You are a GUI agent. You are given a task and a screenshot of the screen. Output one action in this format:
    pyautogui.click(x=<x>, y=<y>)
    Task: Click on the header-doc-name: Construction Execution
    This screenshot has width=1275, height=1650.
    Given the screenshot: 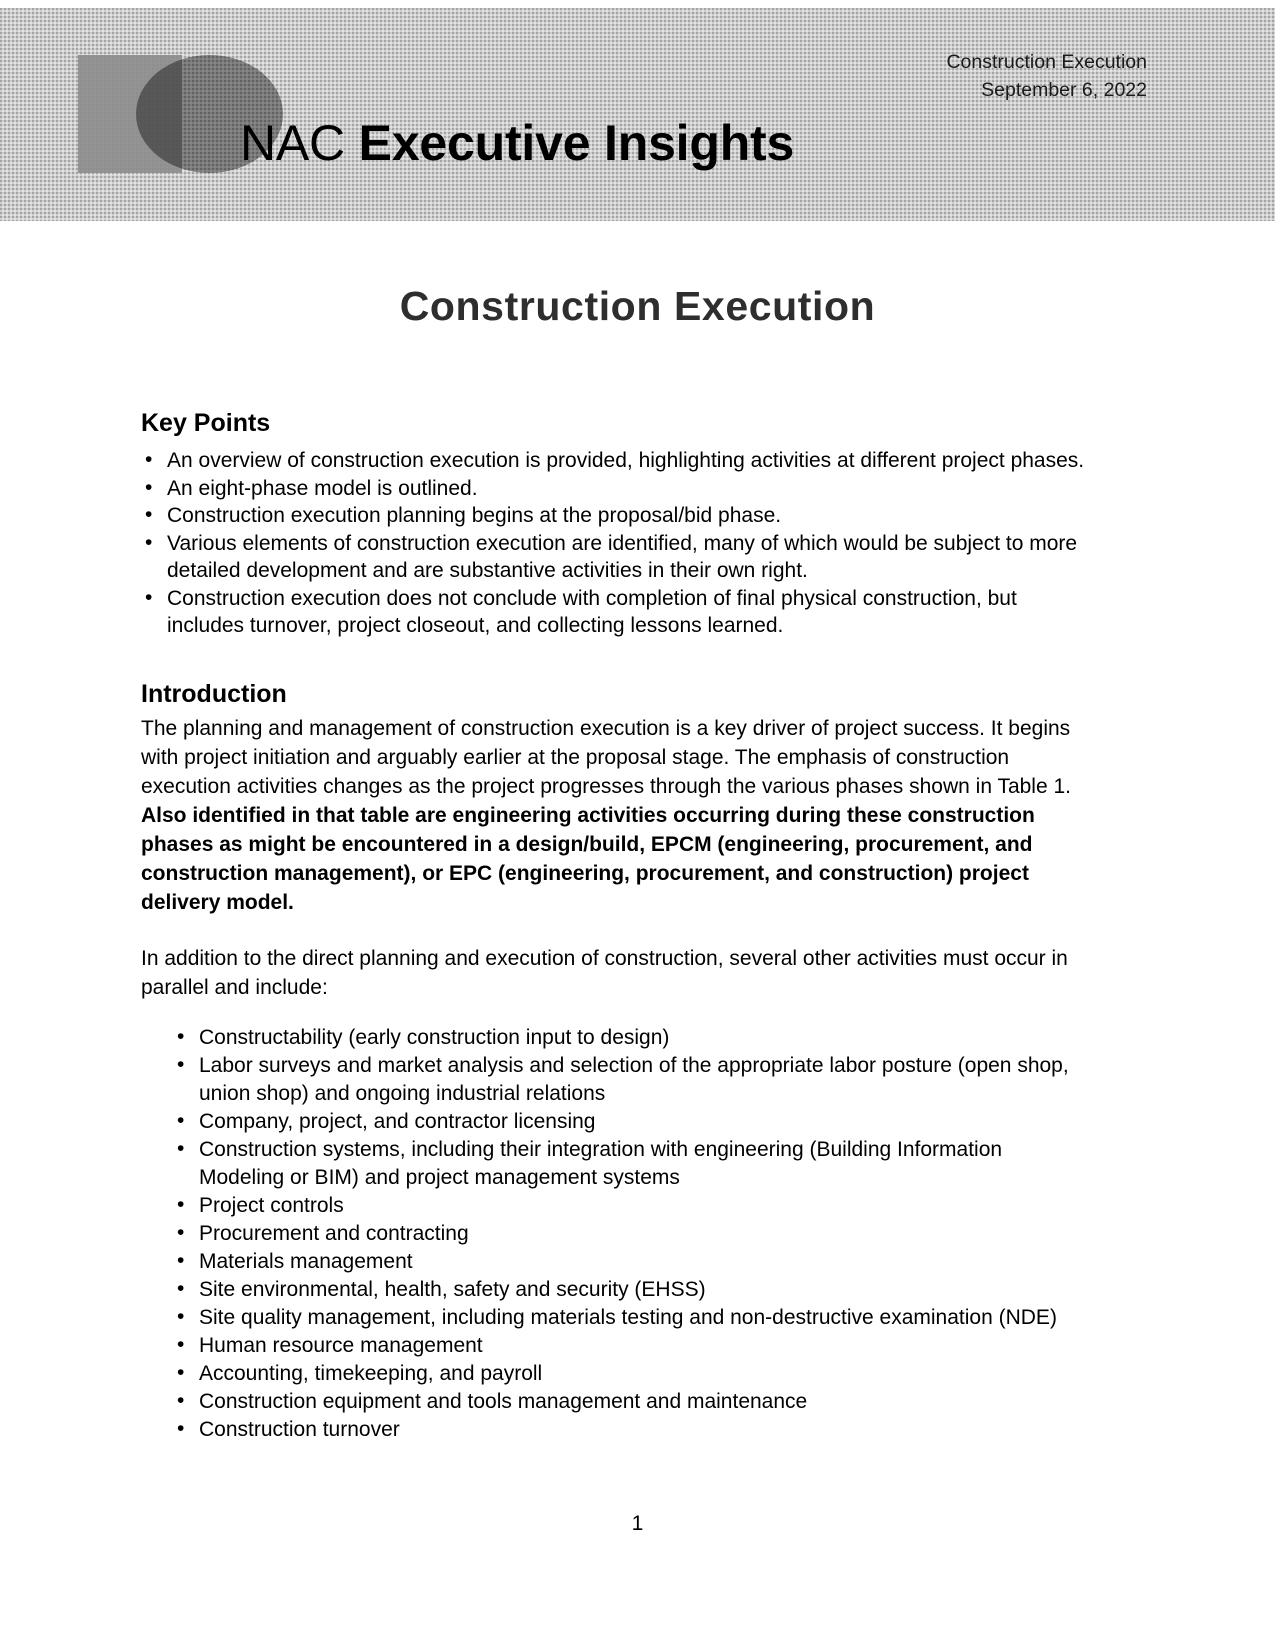 What is the action you would take?
    pyautogui.click(x=1046, y=62)
    